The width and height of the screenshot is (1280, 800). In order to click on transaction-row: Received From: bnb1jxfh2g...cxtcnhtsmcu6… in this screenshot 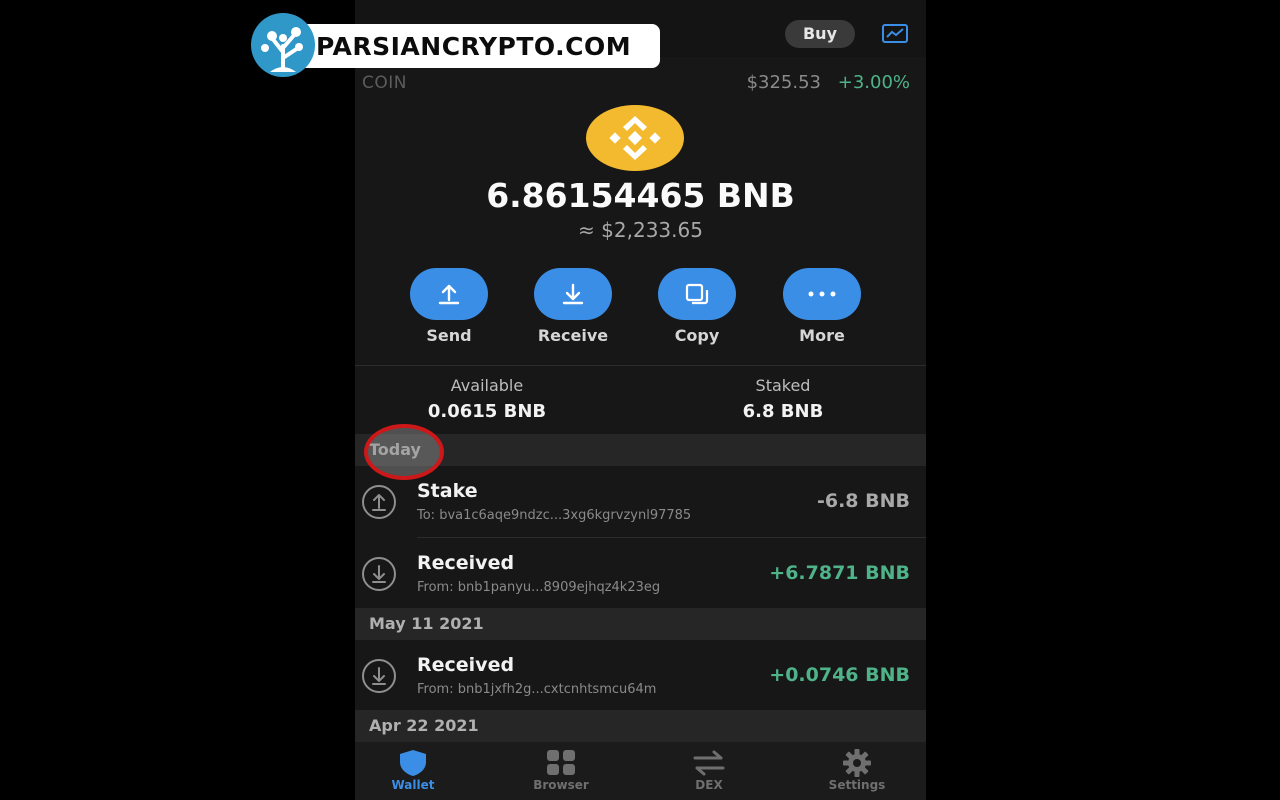, I will do `click(640, 675)`.